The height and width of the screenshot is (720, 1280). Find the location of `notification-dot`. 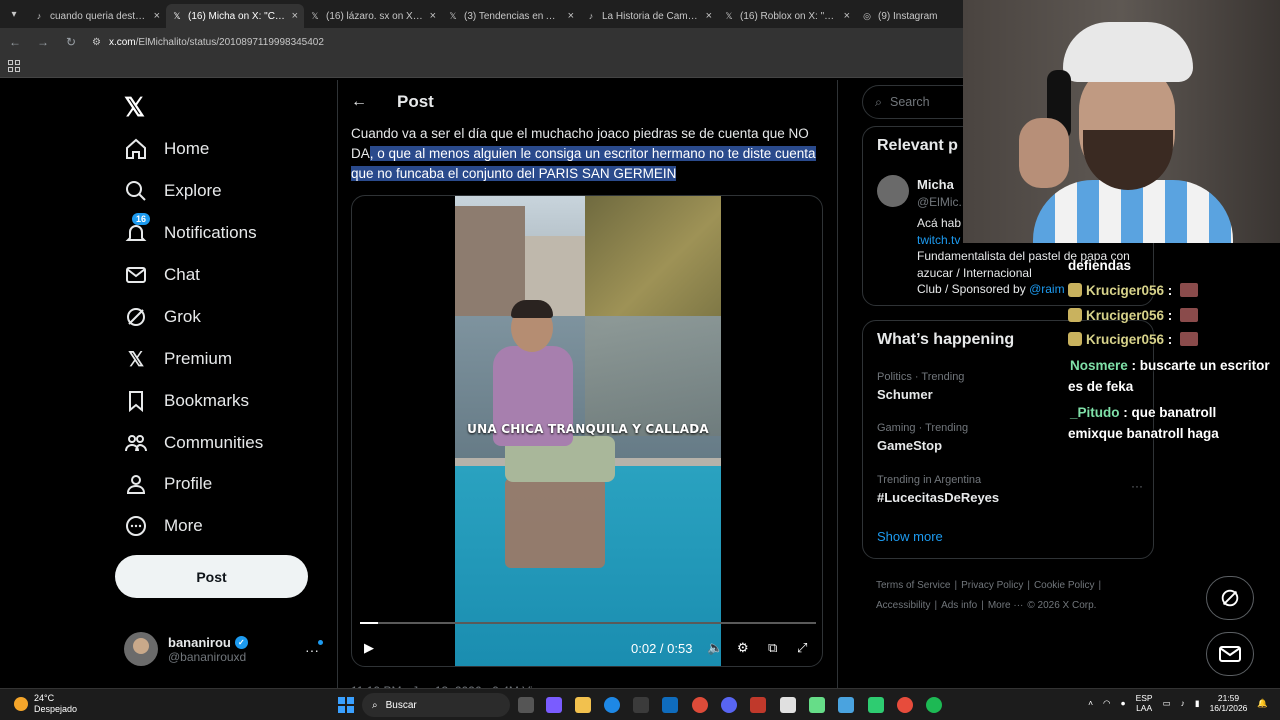

notification-dot is located at coordinates (320, 642).